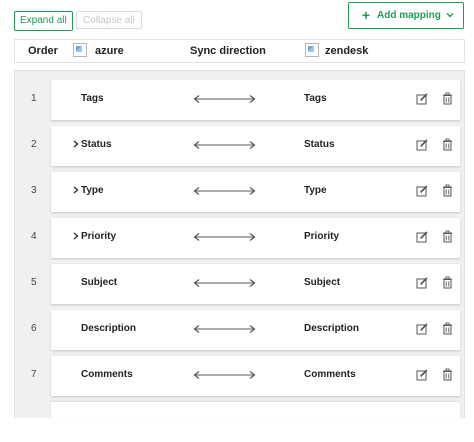 Image resolution: width=474 pixels, height=442 pixels. I want to click on left-field-label: Priority, so click(99, 236).